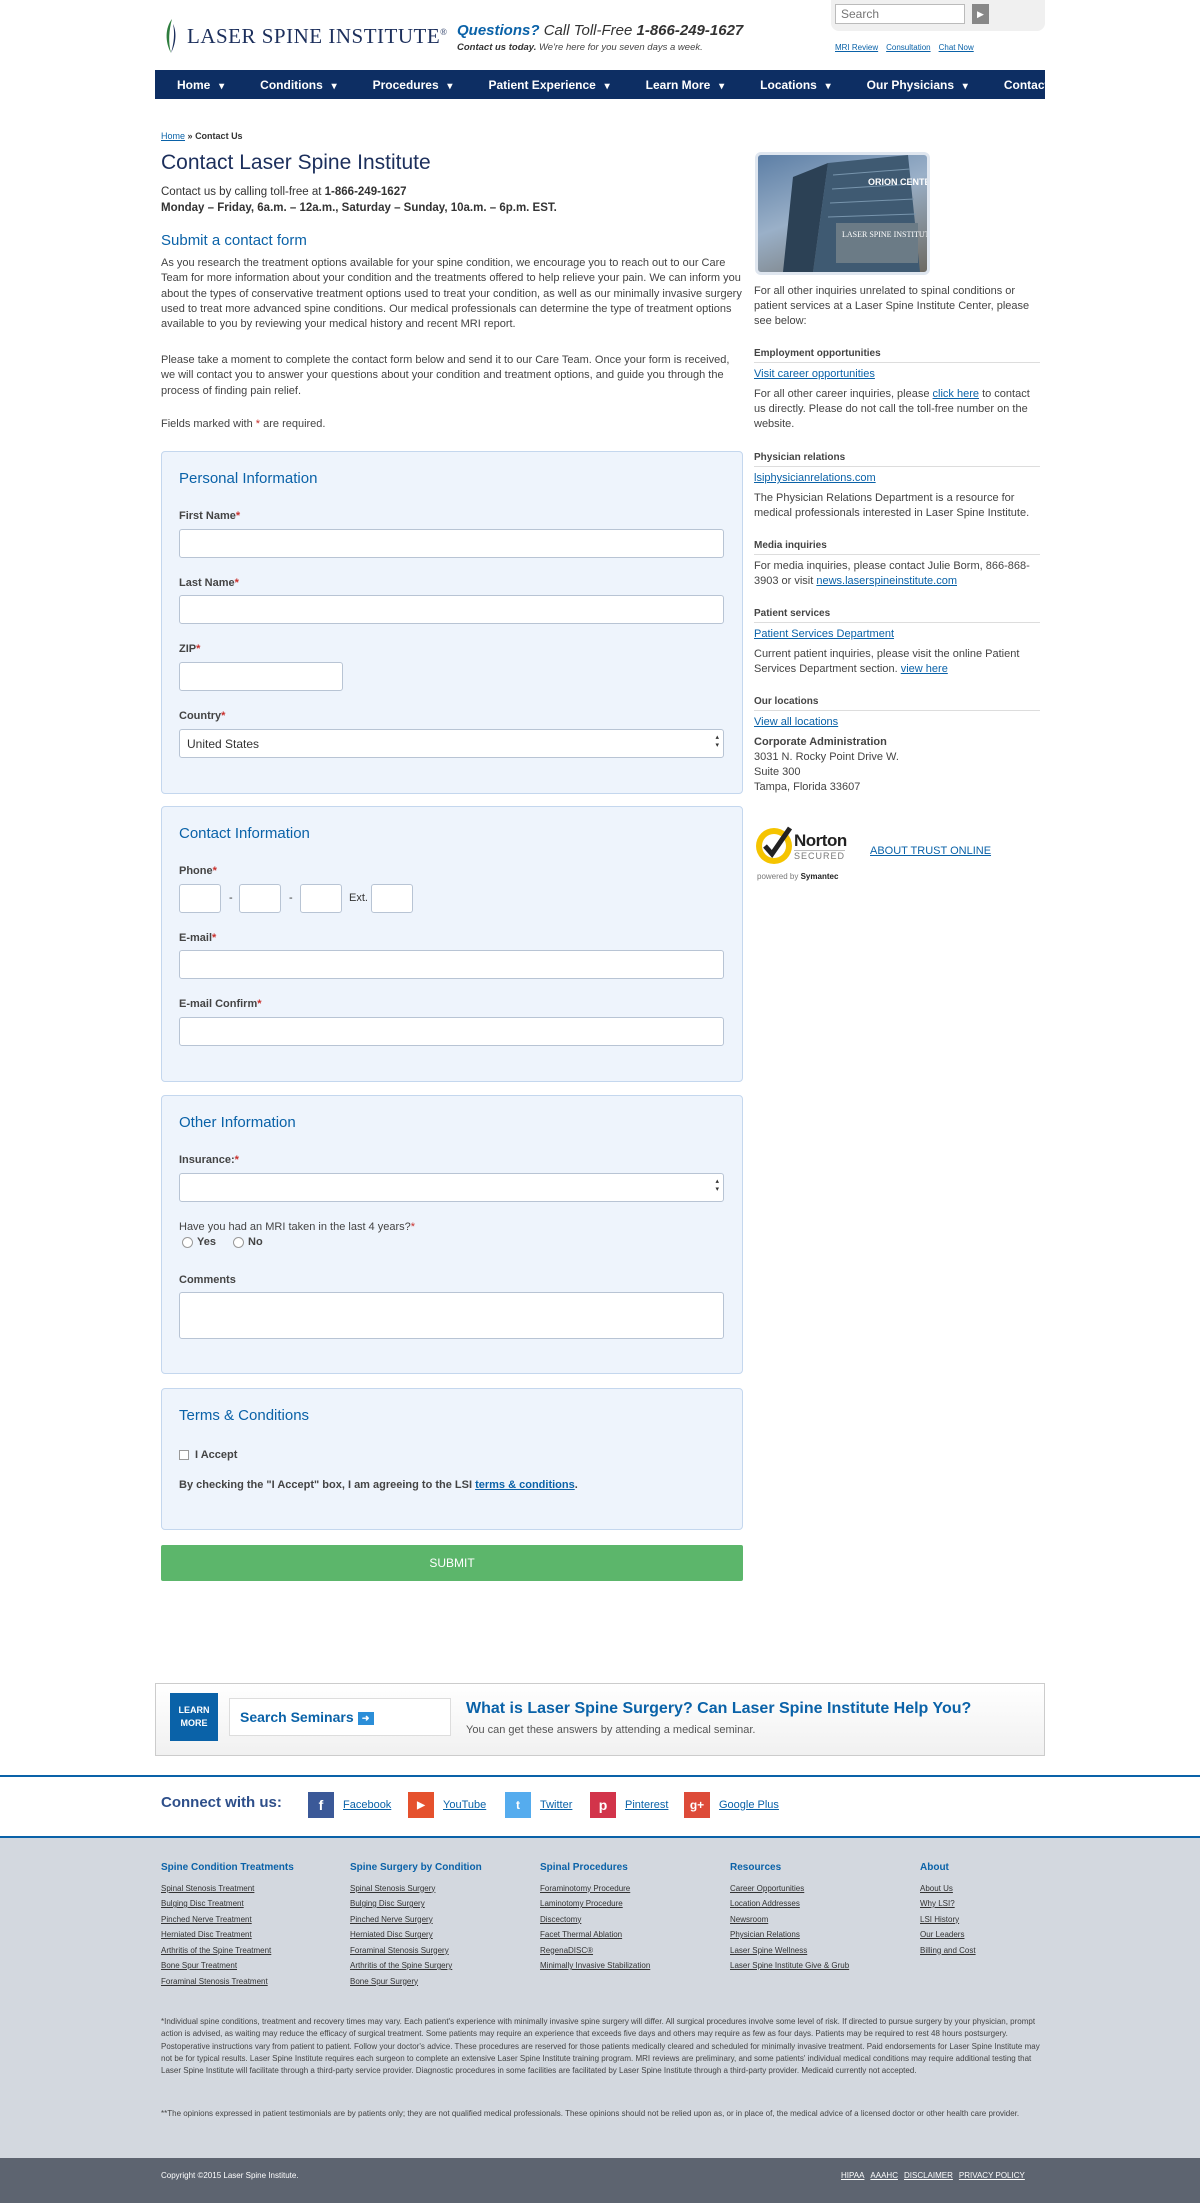  What do you see at coordinates (367, 1805) in the screenshot?
I see `facebook-link: Facebook` at bounding box center [367, 1805].